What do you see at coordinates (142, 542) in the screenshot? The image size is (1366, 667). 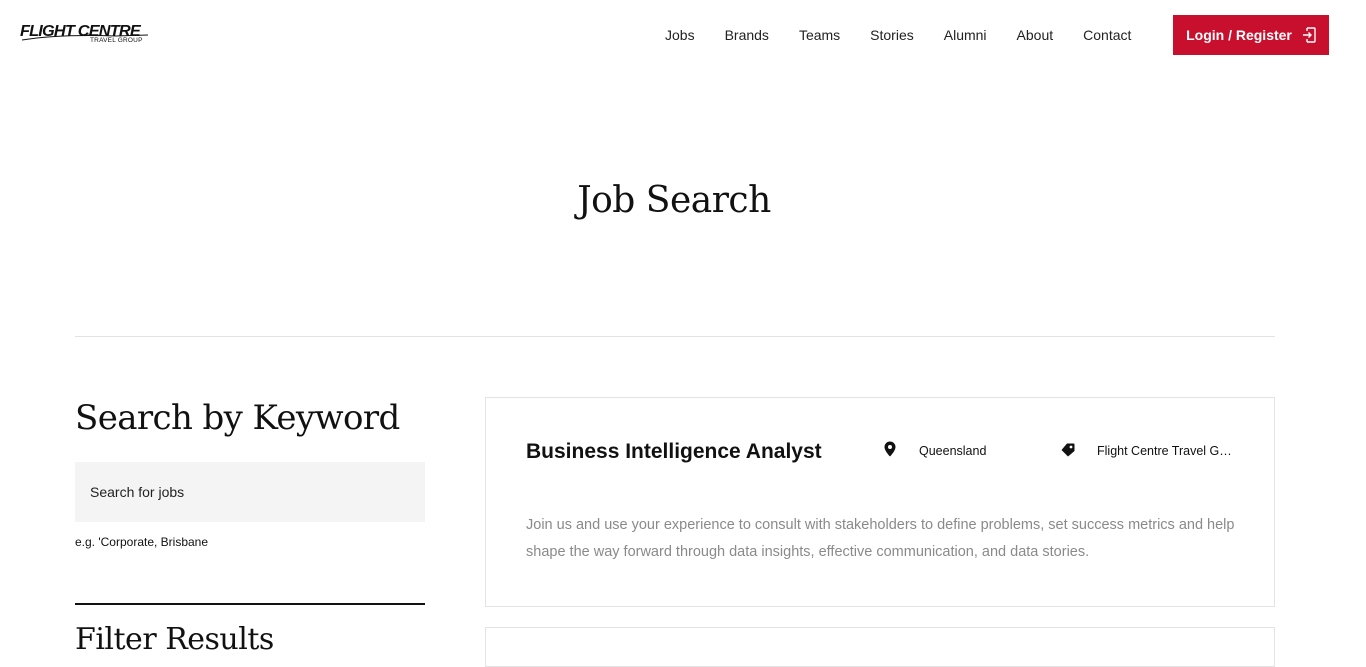 I see `search-hint-text: e.g. 'Corporate, Brisbane` at bounding box center [142, 542].